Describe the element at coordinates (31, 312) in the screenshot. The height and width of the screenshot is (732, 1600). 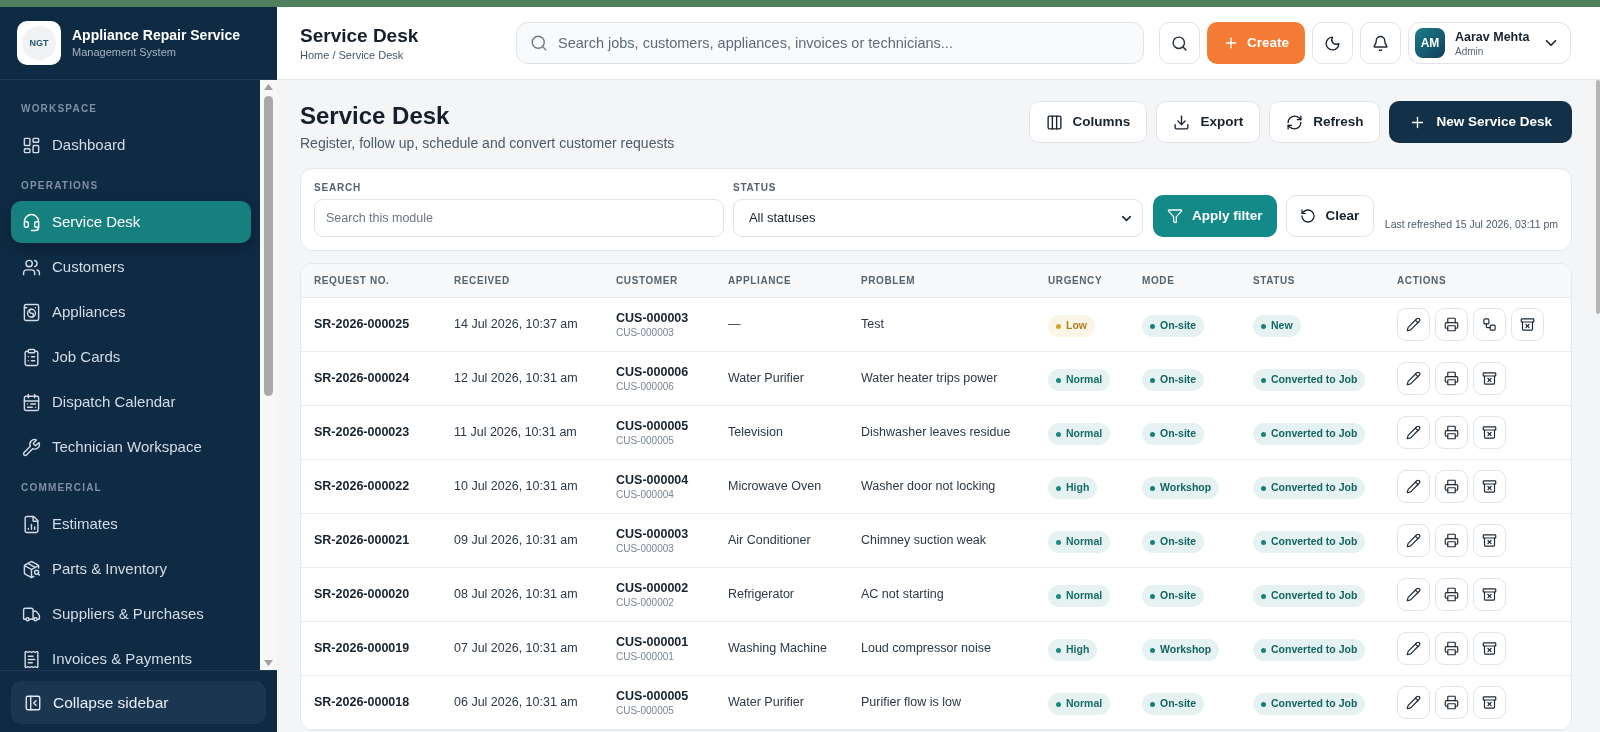
I see `washing-machine-icon` at that location.